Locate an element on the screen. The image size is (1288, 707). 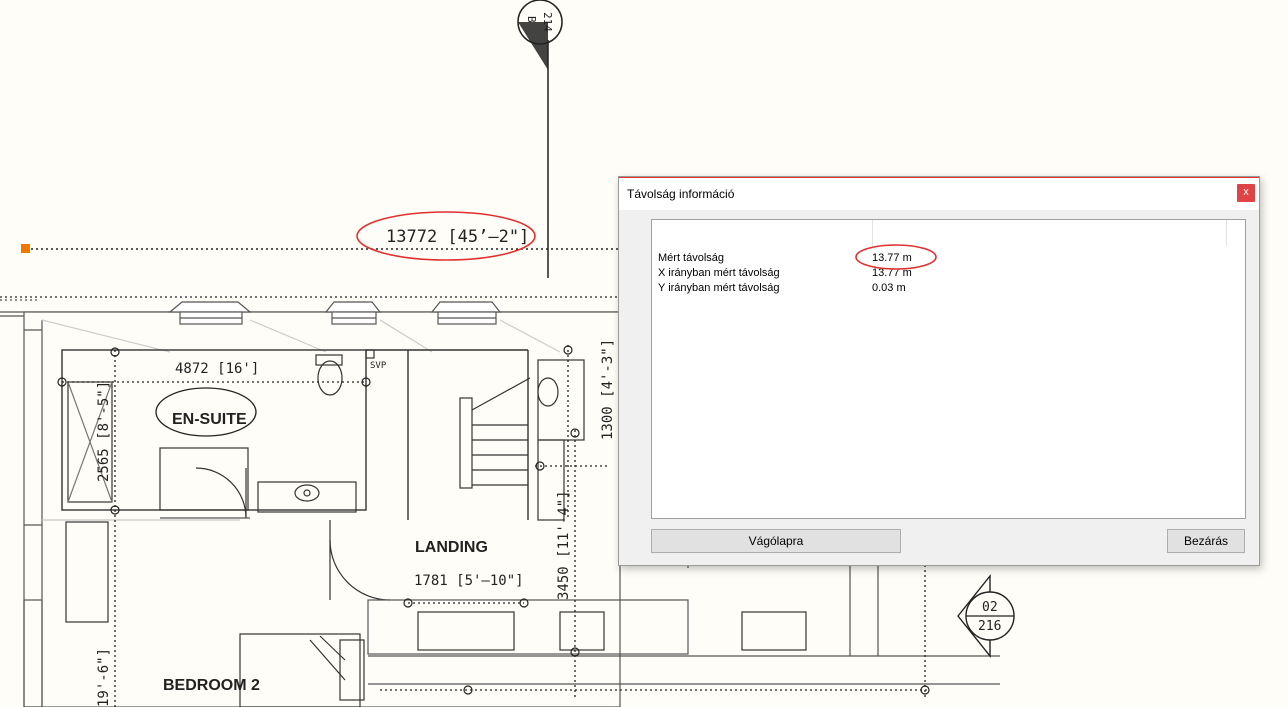
measured-distance-label: Mért távolság is located at coordinates (691, 258).